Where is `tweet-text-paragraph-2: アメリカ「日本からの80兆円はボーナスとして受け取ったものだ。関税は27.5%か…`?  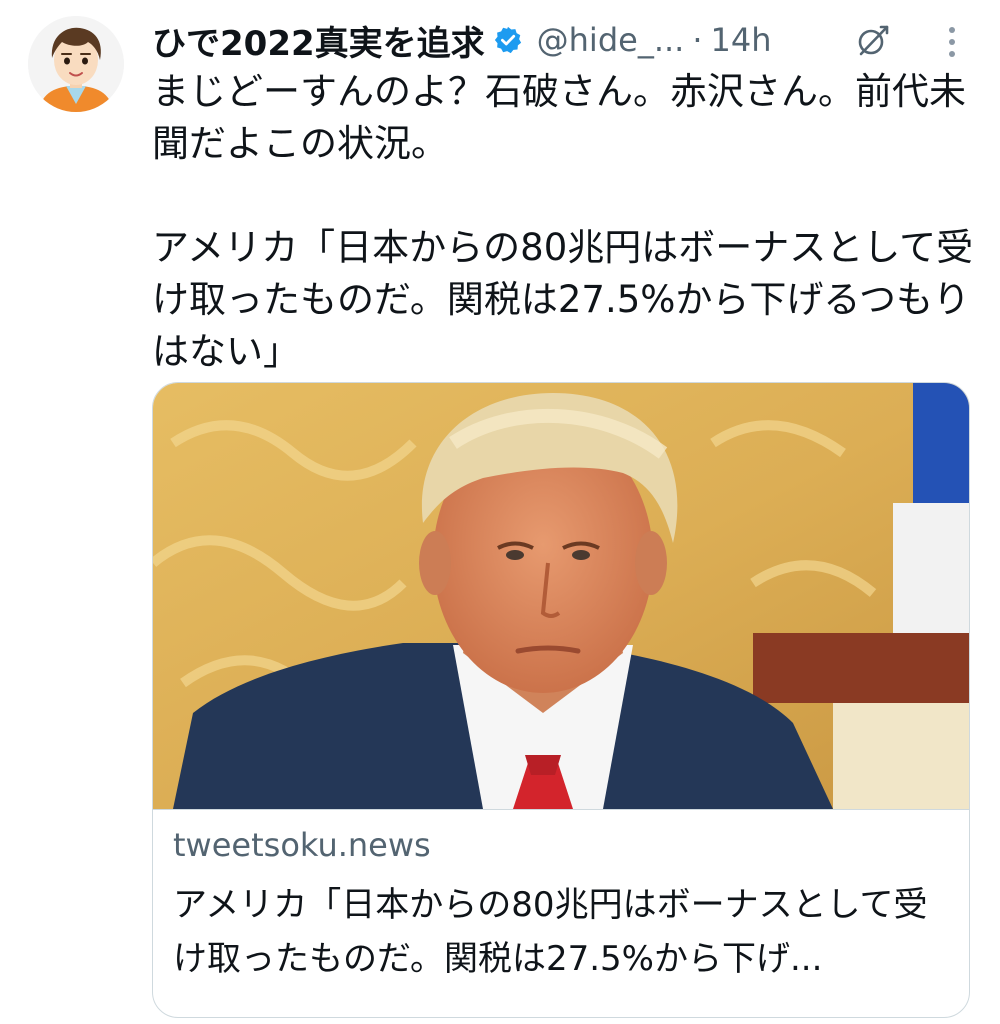
tweet-text-paragraph-2: アメリカ「日本からの80兆円はボーナスとして受け取ったものだ。関税は27.5%か… is located at coordinates (563, 299).